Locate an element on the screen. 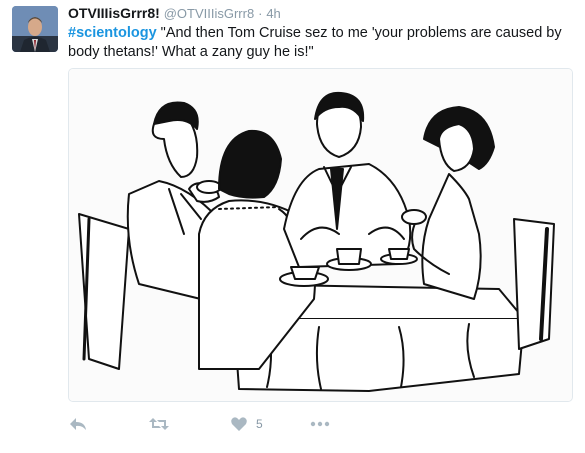 This screenshot has width=585, height=453. avatar is located at coordinates (35, 29).